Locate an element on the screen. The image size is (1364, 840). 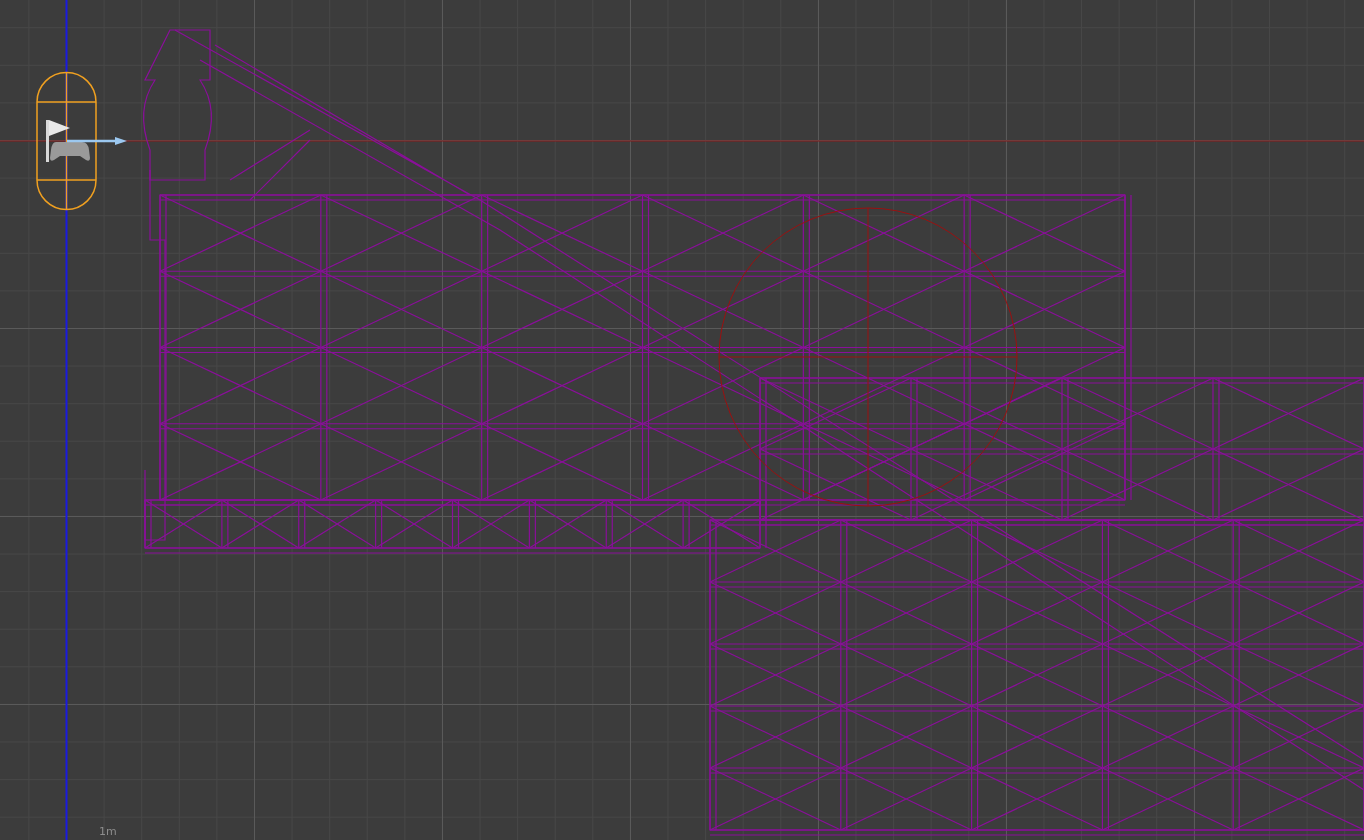
player-start-icon is located at coordinates (68, 141).